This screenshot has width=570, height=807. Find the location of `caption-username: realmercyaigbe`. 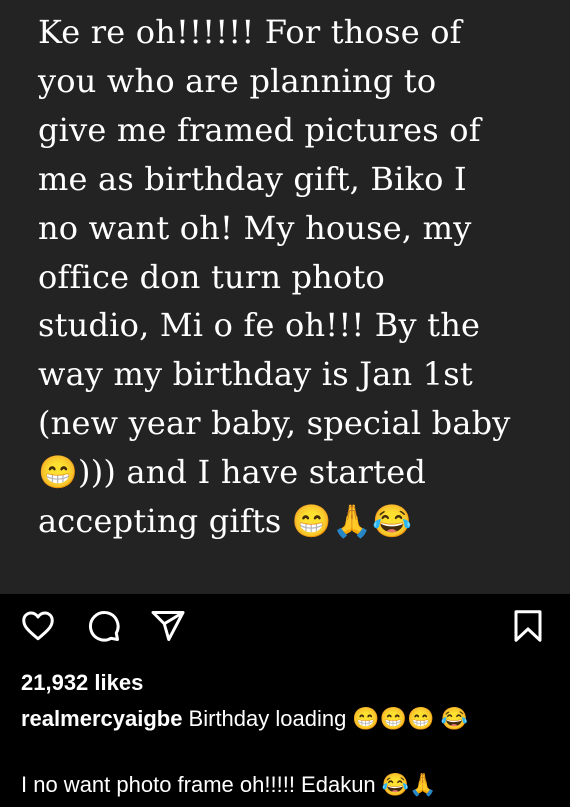

caption-username: realmercyaigbe is located at coordinates (101, 718).